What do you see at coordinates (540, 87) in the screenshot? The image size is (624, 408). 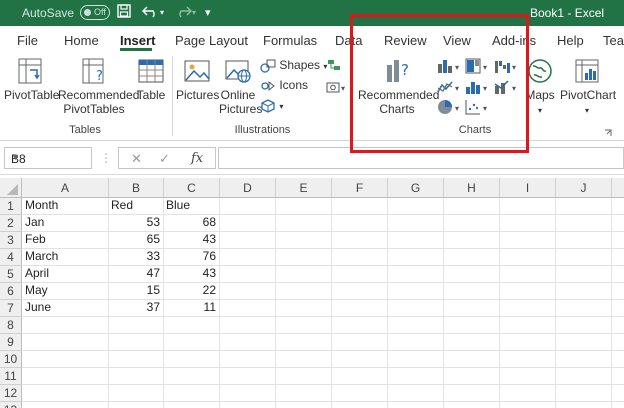 I see `maps-button: Maps ▾` at bounding box center [540, 87].